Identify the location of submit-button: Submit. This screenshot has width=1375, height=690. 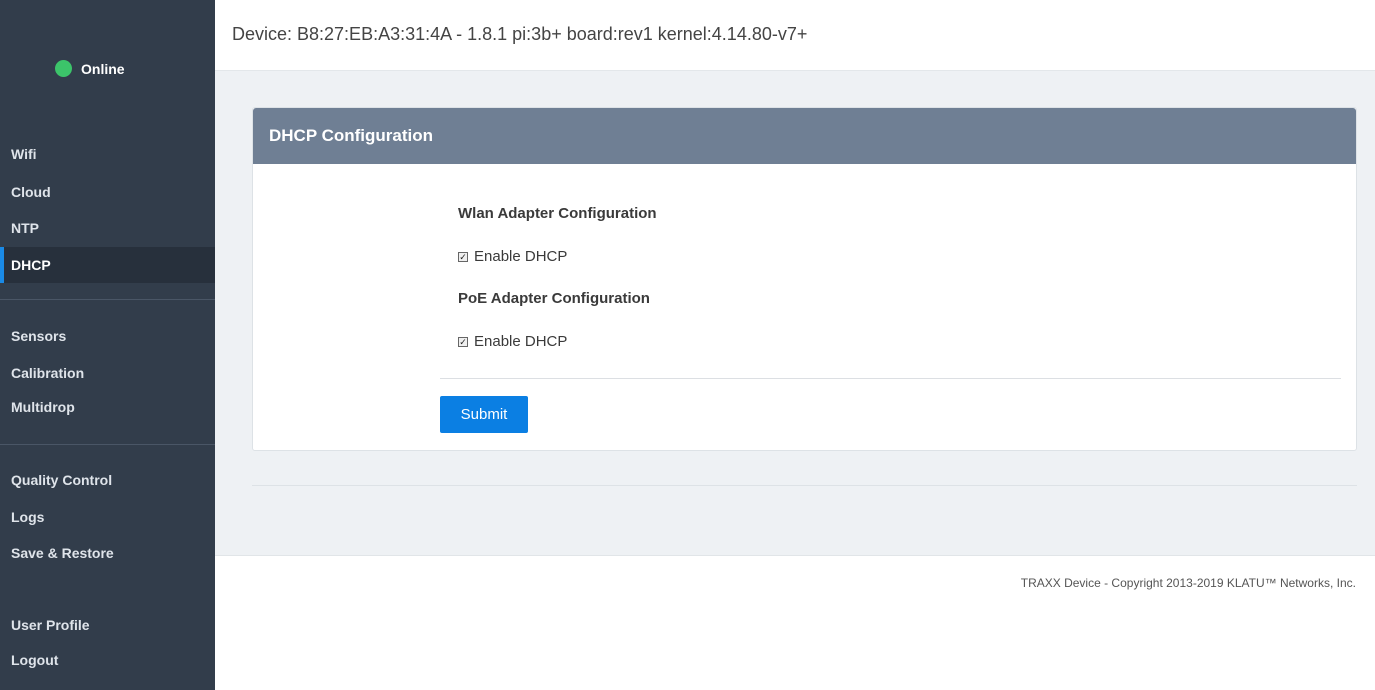
(484, 414).